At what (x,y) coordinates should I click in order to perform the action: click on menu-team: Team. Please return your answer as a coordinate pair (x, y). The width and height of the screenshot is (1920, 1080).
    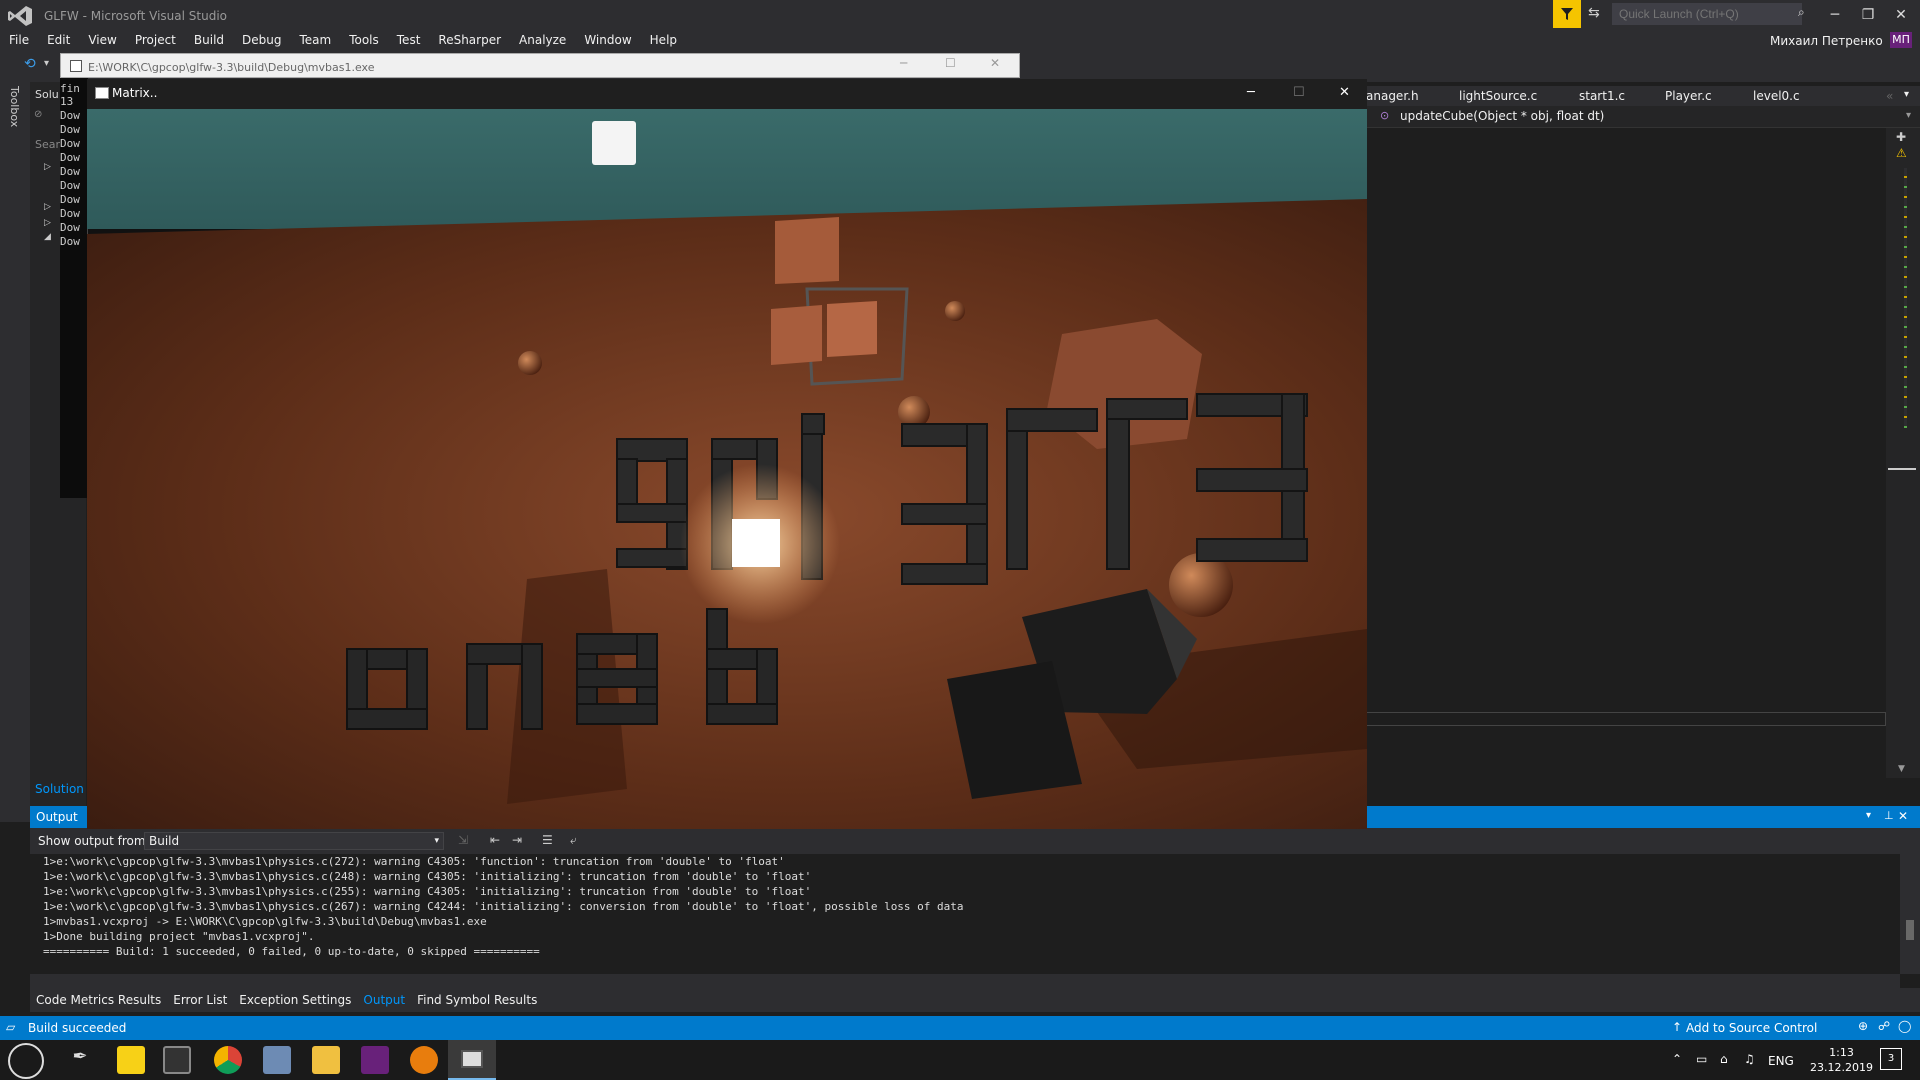
    Looking at the image, I should click on (315, 42).